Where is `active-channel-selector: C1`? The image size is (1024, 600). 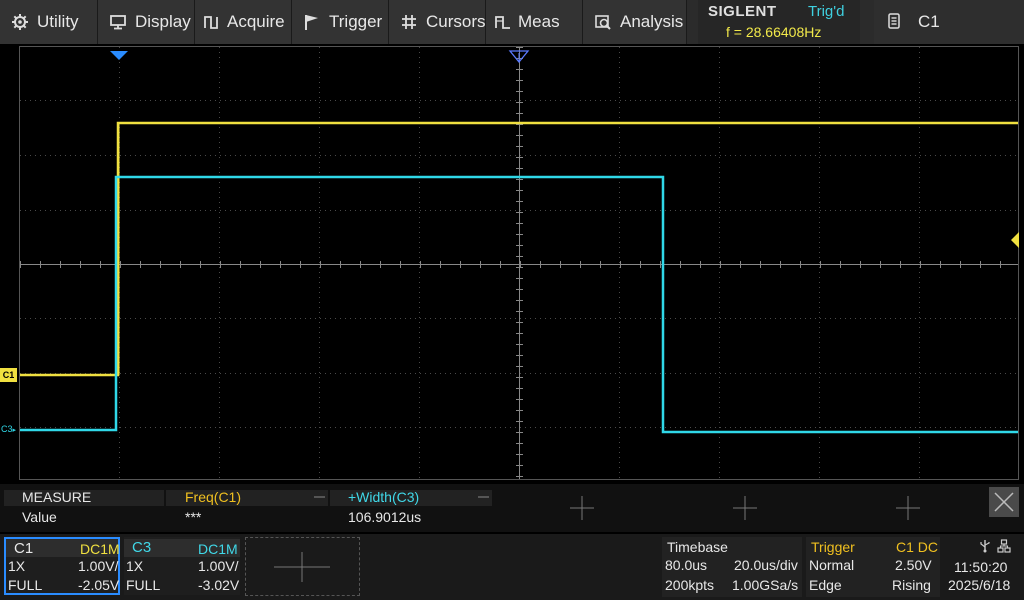
active-channel-selector: C1 is located at coordinates (949, 22).